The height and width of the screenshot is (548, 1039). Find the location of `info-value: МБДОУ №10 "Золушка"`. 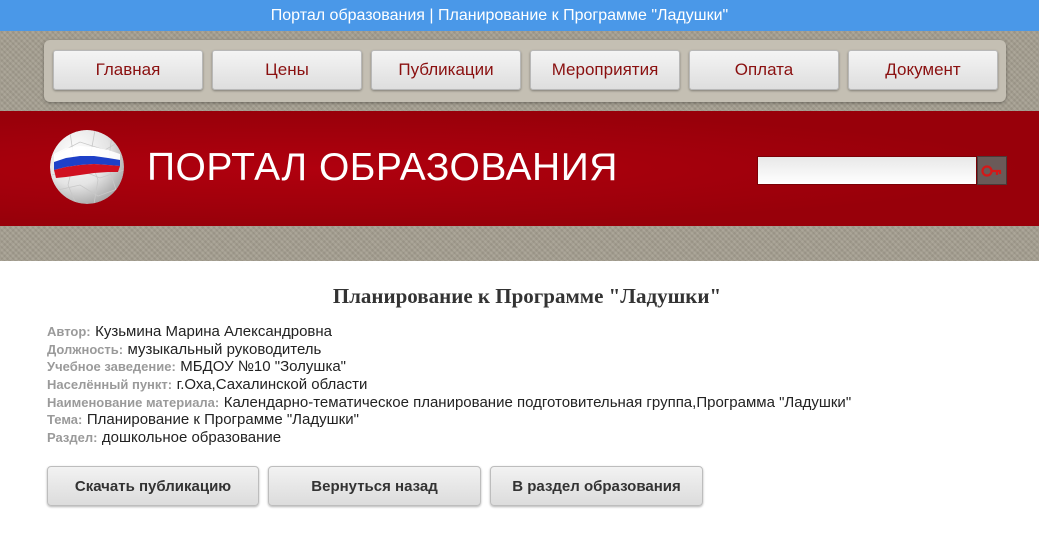

info-value: МБДОУ №10 "Золушка" is located at coordinates (263, 367).